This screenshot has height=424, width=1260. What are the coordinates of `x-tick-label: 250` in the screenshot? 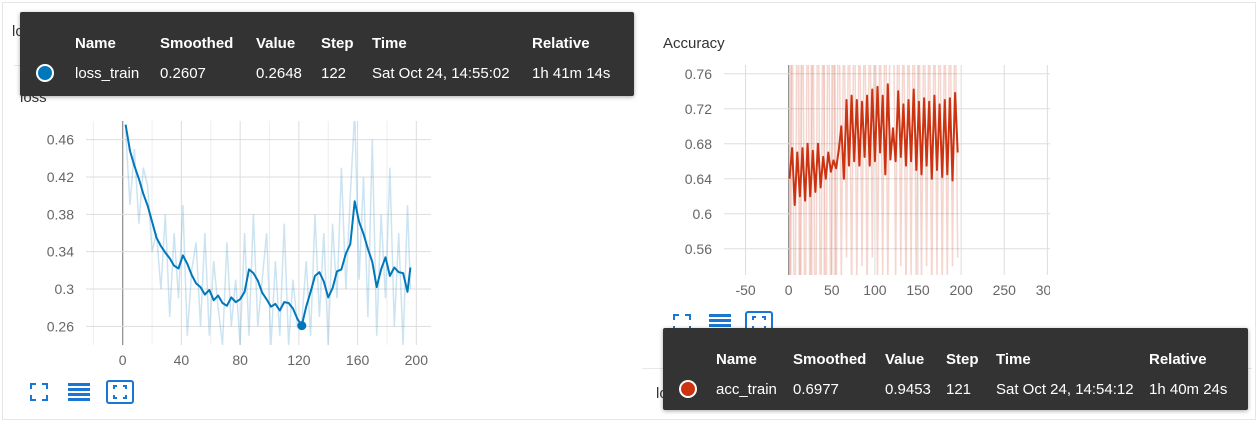 It's located at (1005, 290).